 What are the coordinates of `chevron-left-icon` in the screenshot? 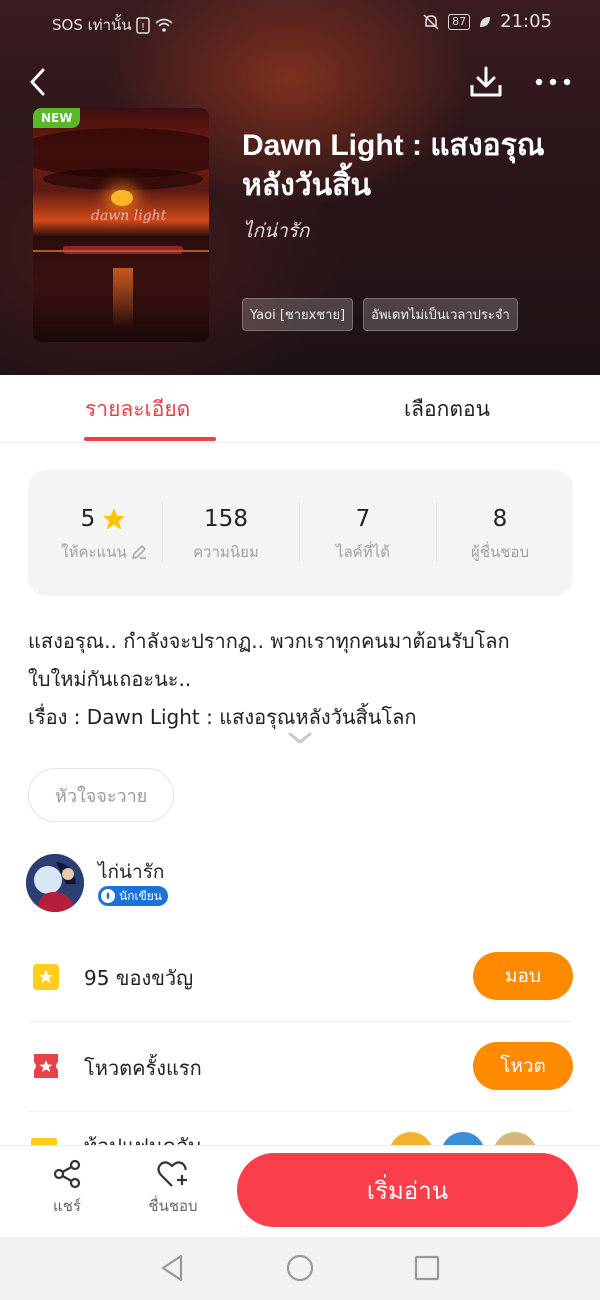 It's located at (37, 82).